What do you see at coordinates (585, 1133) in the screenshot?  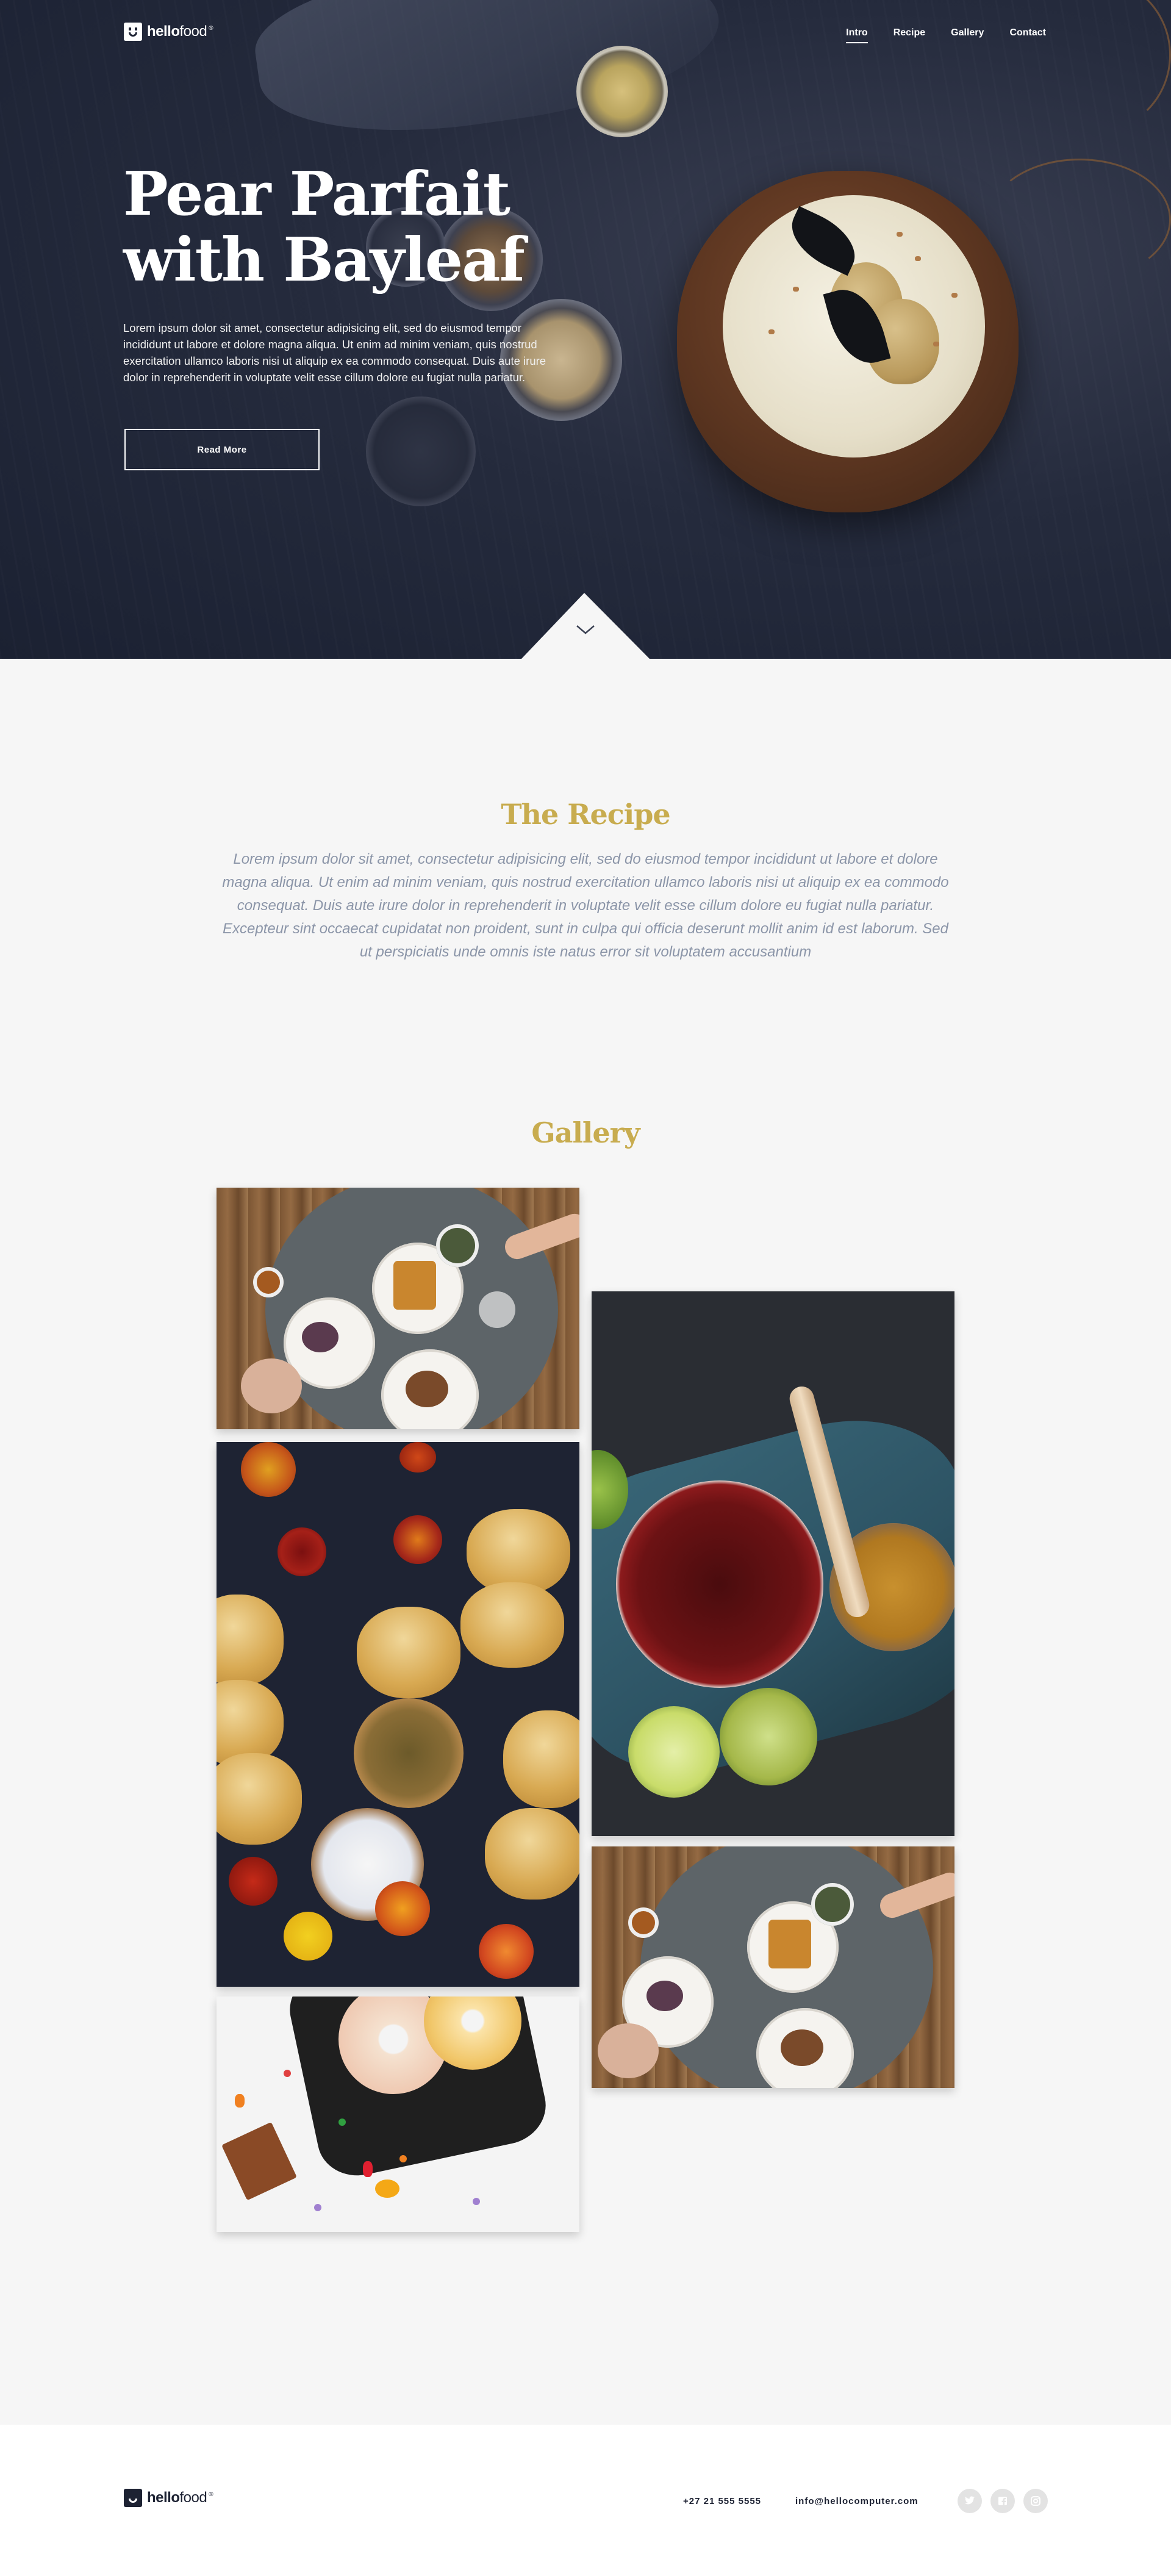 I see `gallery-title: Gallery` at bounding box center [585, 1133].